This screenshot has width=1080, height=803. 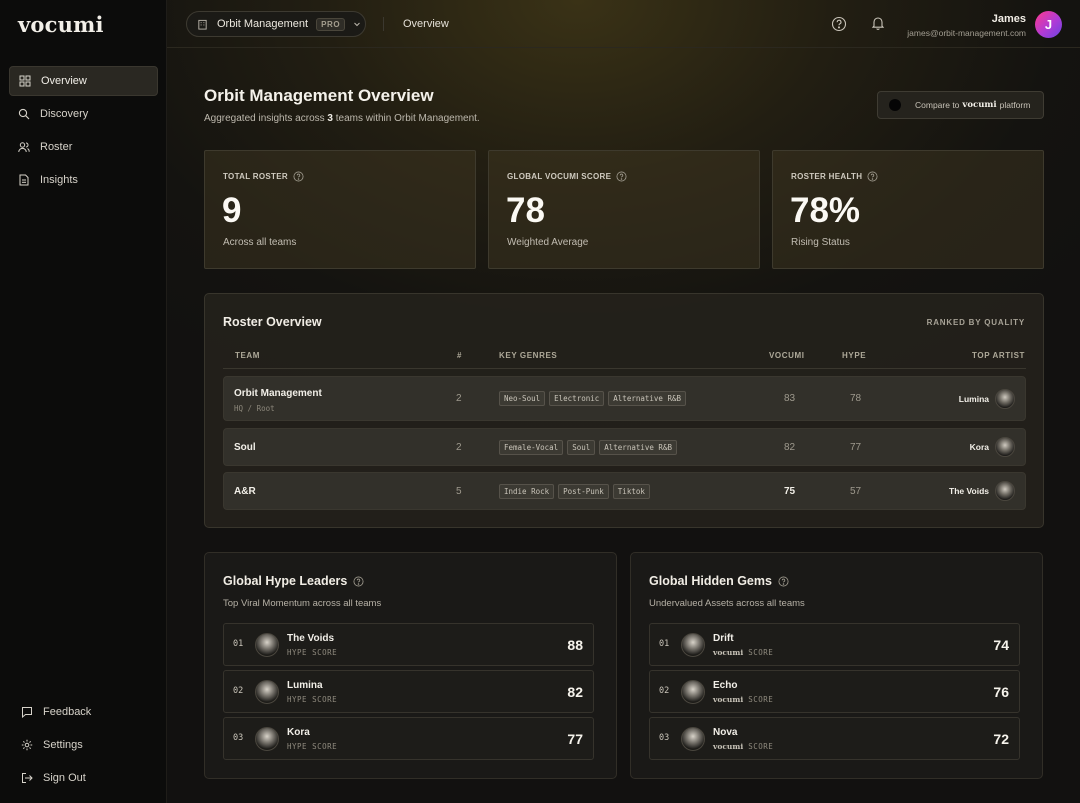 I want to click on artist-name: Drift, so click(x=723, y=638).